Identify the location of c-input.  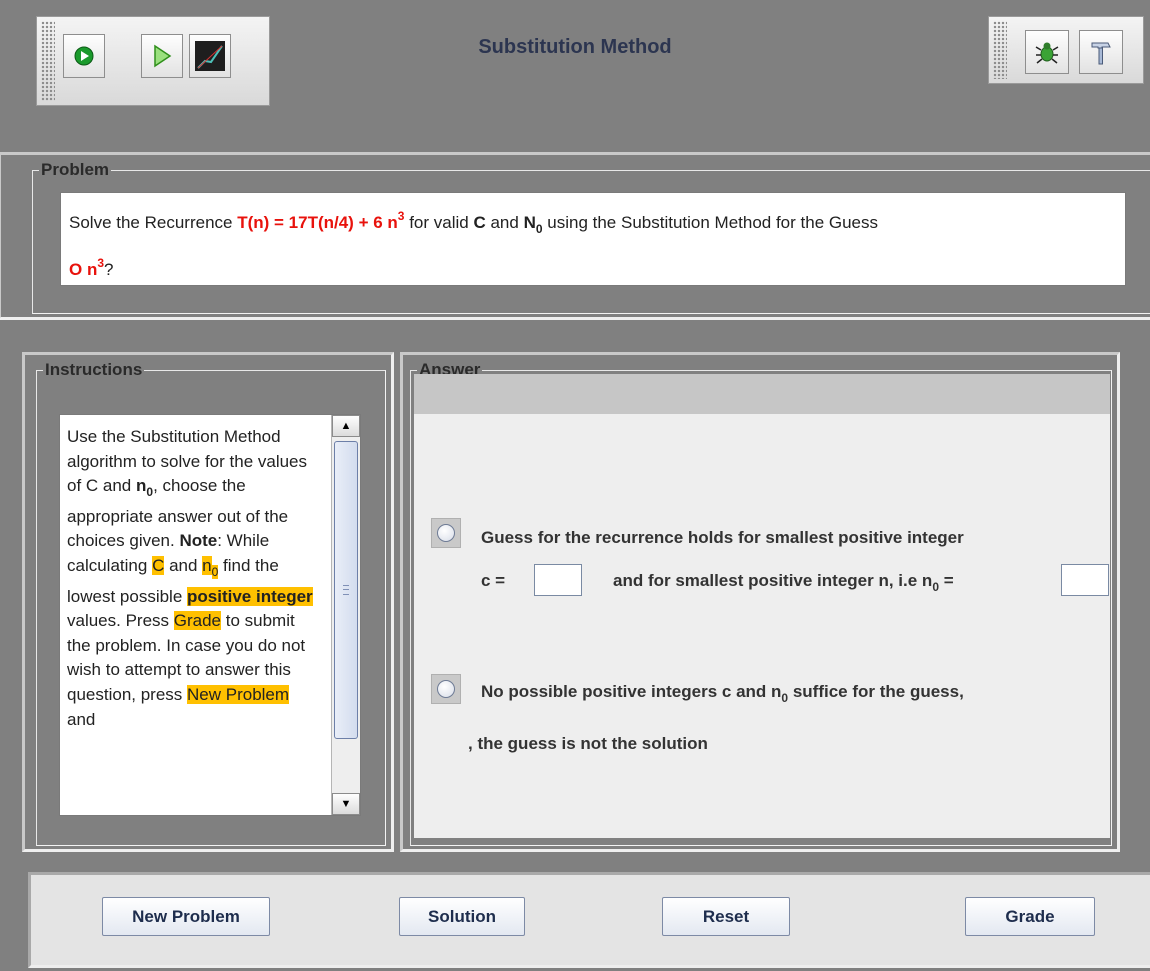
(558, 580).